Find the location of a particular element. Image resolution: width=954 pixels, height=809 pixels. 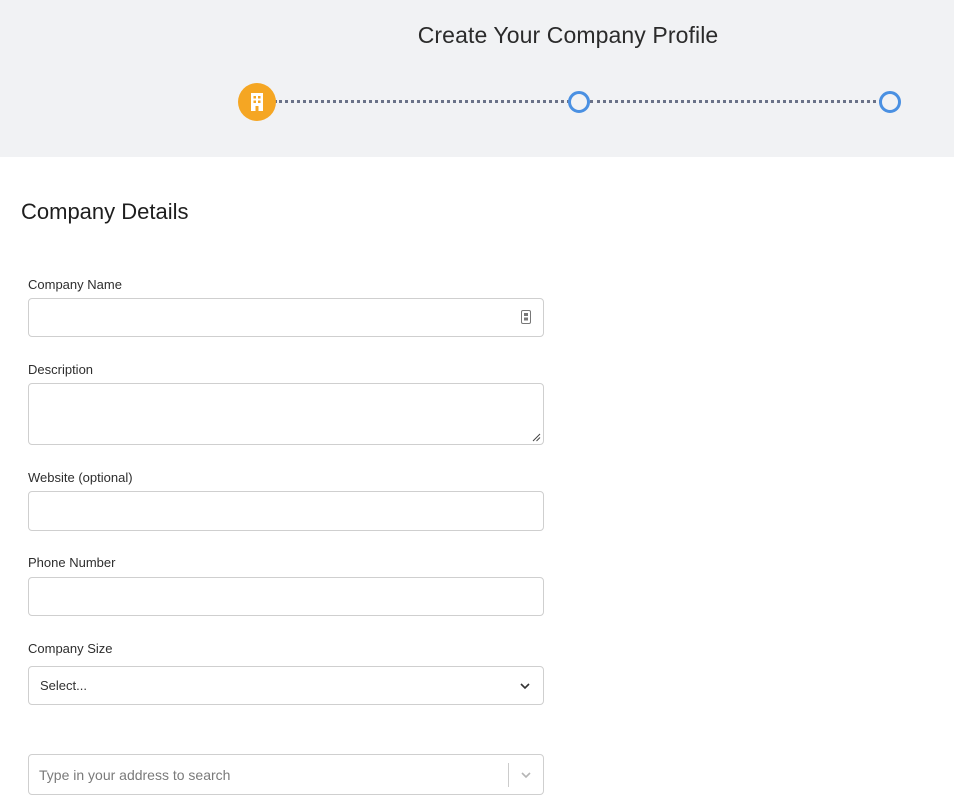

phone-field-wrapper is located at coordinates (286, 596).